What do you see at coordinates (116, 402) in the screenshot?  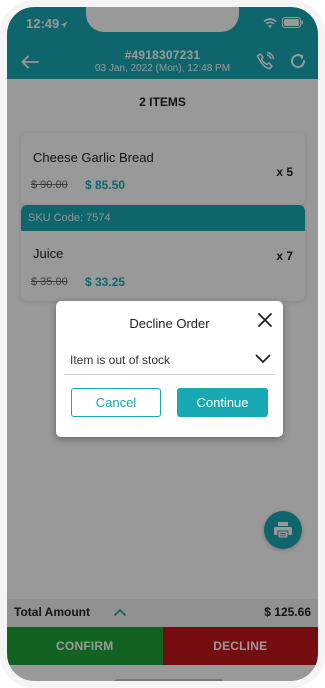 I see `cancel-button: Cancel` at bounding box center [116, 402].